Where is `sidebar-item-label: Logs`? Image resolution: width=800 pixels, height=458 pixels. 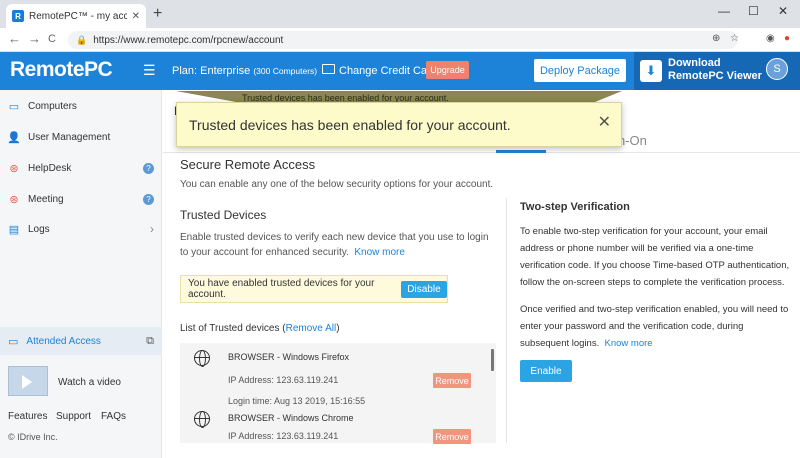 sidebar-item-label: Logs is located at coordinates (39, 229).